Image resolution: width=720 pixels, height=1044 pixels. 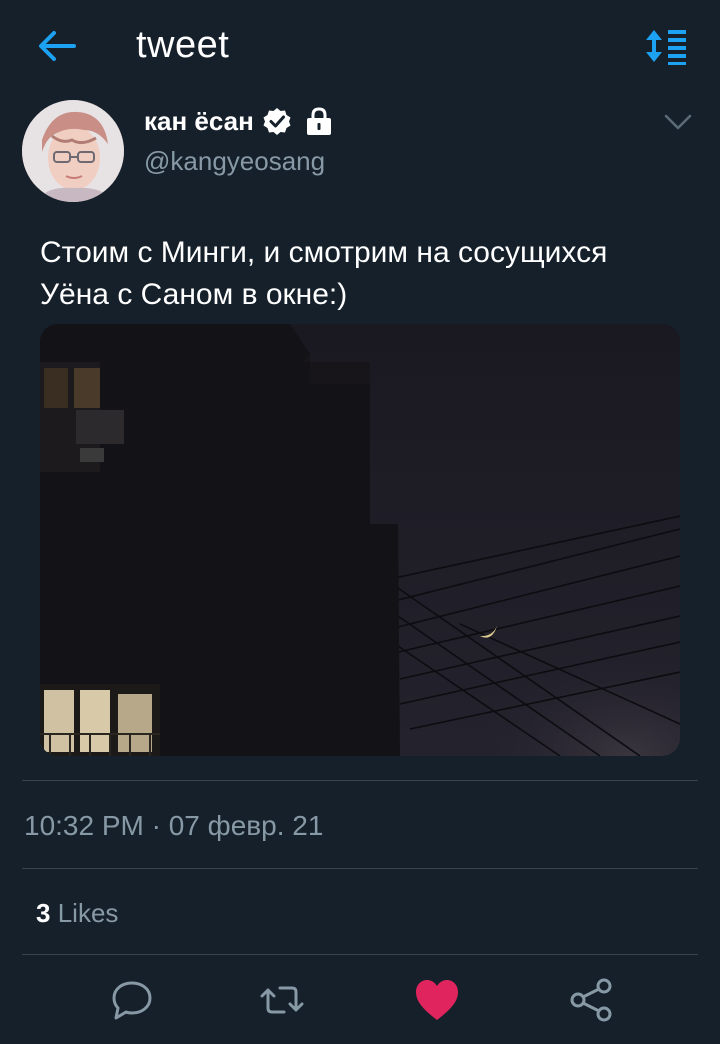 What do you see at coordinates (183, 45) in the screenshot?
I see `page-title: tweet` at bounding box center [183, 45].